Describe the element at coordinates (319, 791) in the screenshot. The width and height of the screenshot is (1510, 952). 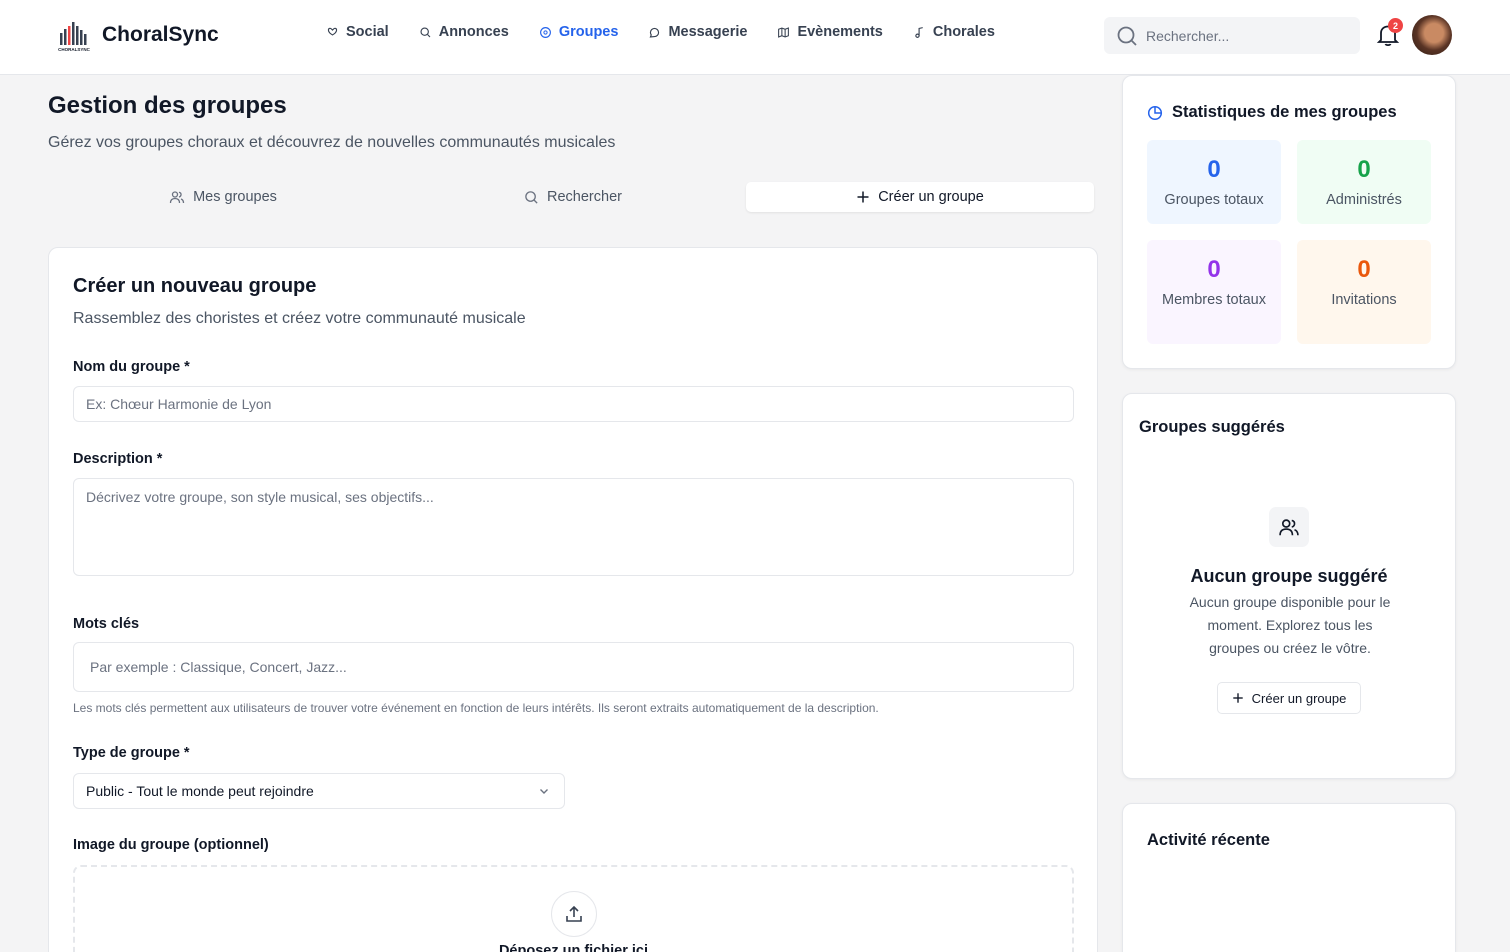
I see `group-type-select: Public - Tout le monde peut rejoindre` at that location.